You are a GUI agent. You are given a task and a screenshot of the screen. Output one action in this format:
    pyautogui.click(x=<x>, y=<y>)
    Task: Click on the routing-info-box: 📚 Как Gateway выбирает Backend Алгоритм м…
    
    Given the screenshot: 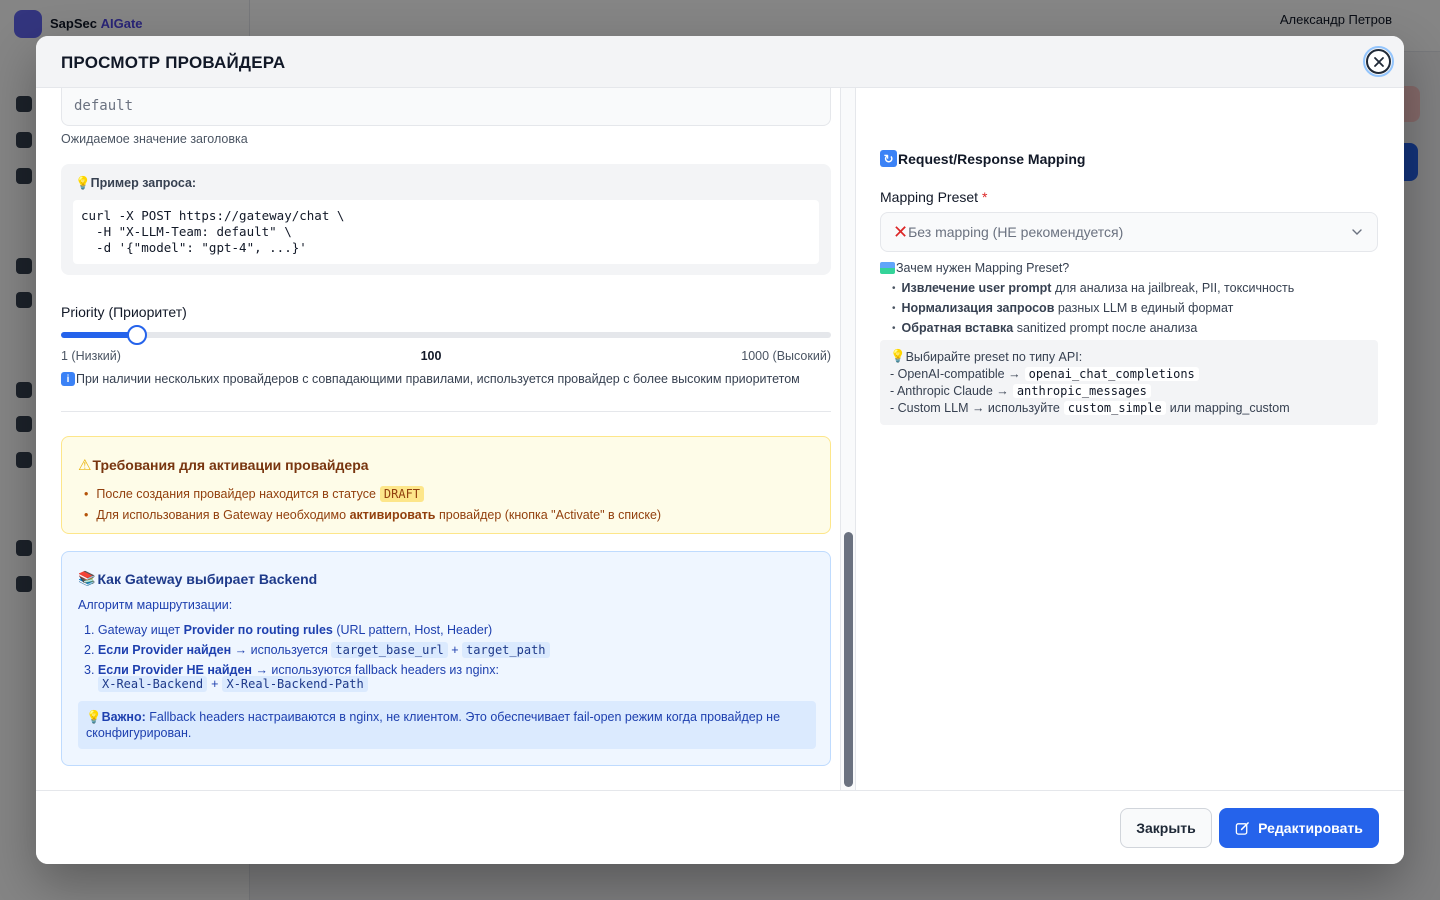 What is the action you would take?
    pyautogui.click(x=446, y=658)
    